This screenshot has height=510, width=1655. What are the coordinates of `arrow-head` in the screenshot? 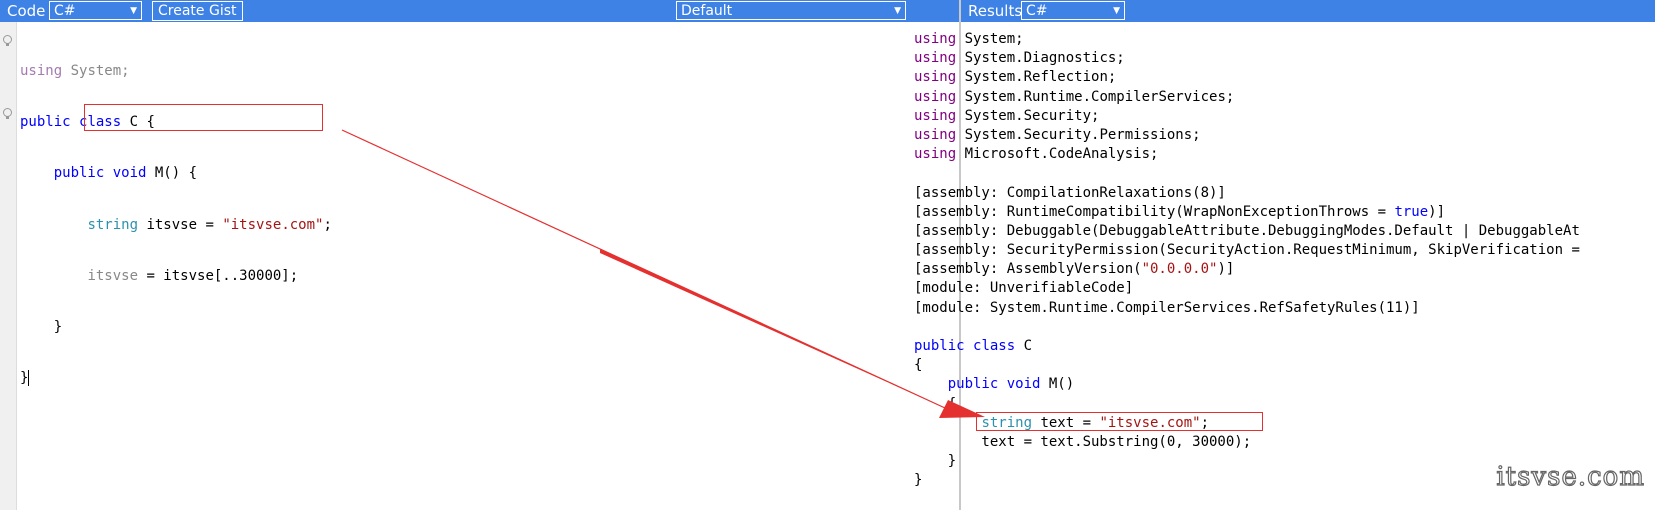 It's located at (962, 409).